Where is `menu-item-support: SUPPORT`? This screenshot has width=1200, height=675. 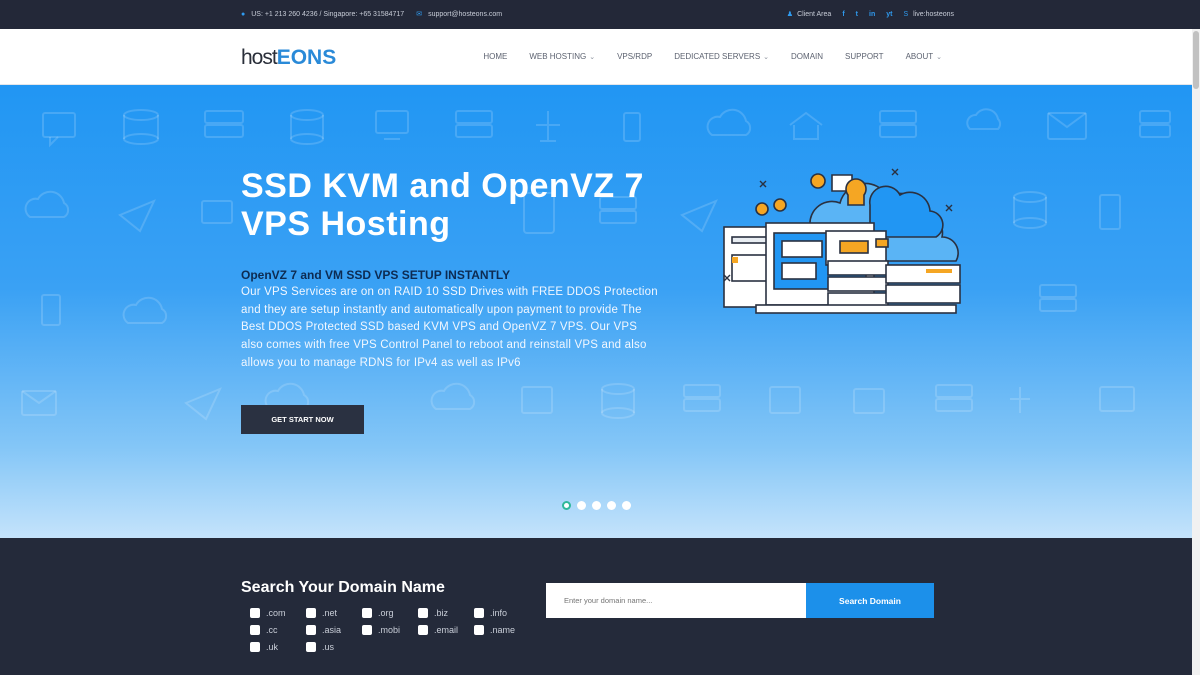
menu-item-support: SUPPORT is located at coordinates (864, 56).